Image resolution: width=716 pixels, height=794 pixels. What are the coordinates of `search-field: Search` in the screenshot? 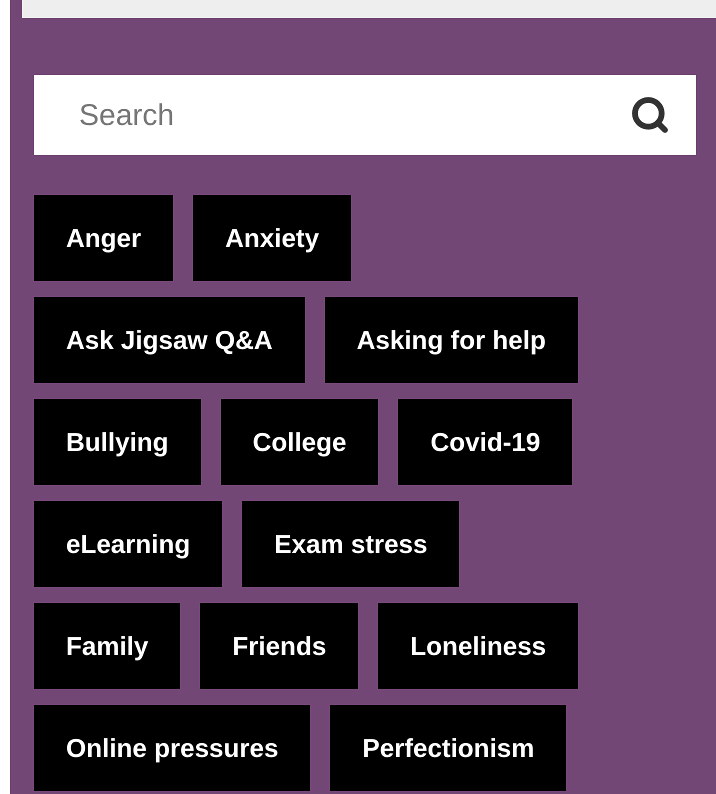 It's located at (365, 115).